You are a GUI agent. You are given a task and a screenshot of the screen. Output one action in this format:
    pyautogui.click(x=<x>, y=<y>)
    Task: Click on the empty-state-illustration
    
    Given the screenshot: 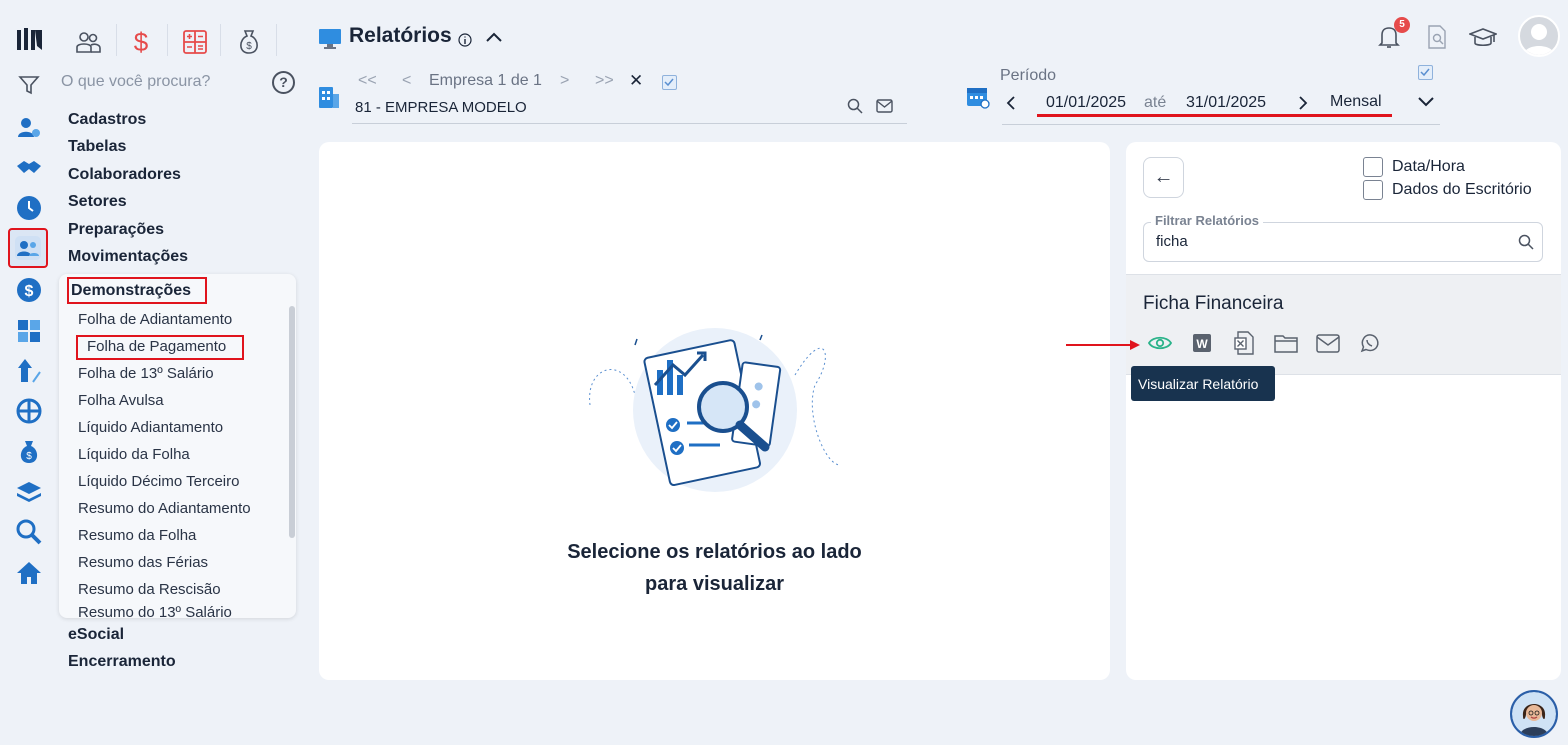 What is the action you would take?
    pyautogui.click(x=715, y=410)
    